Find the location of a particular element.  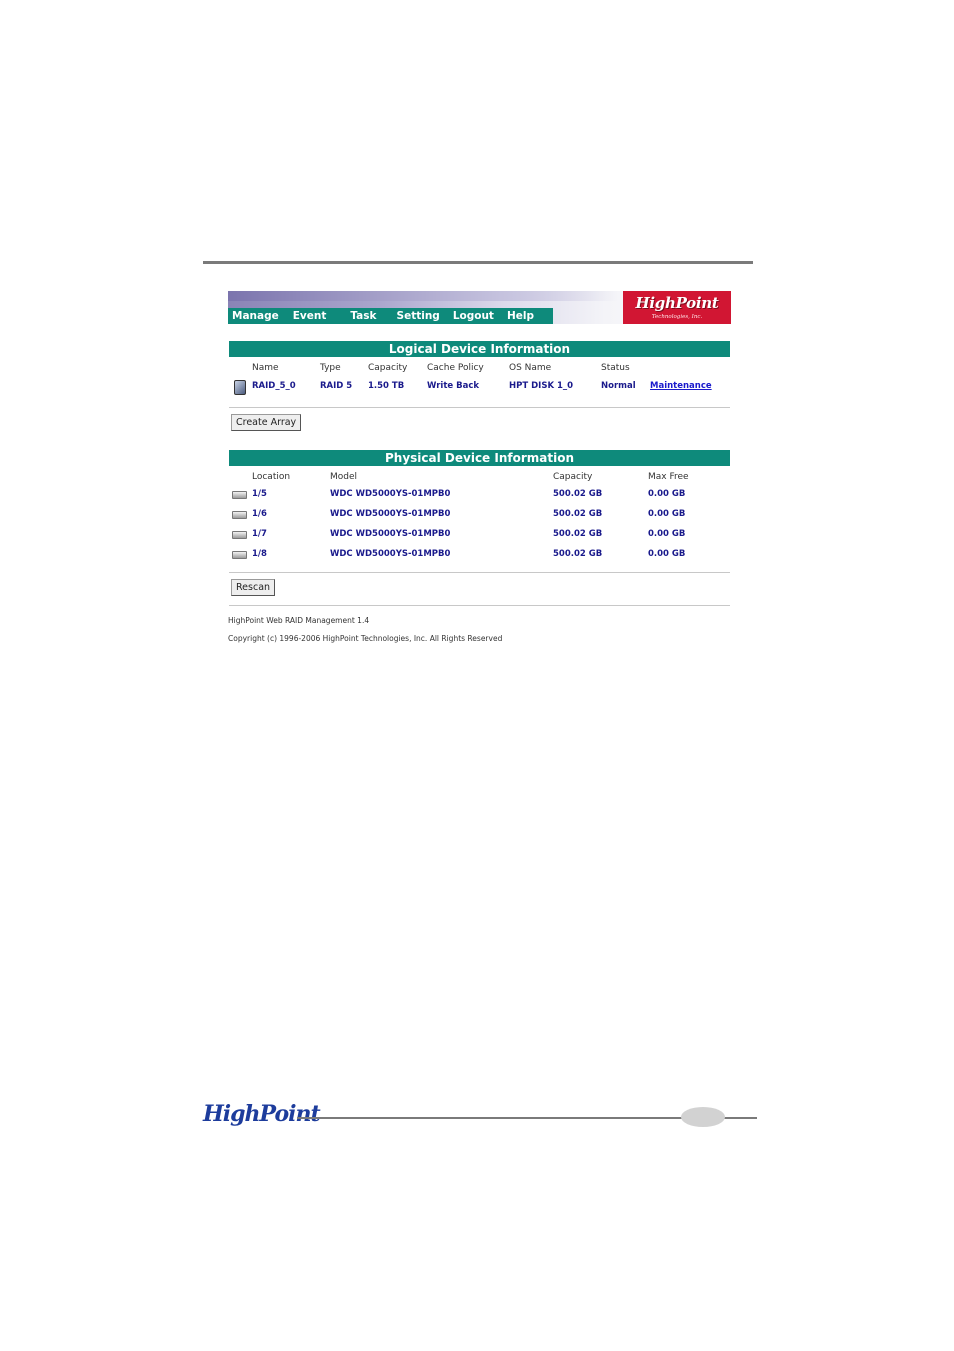

highpoint-logo: HighPoint Technologies, Inc. is located at coordinates (677, 307).